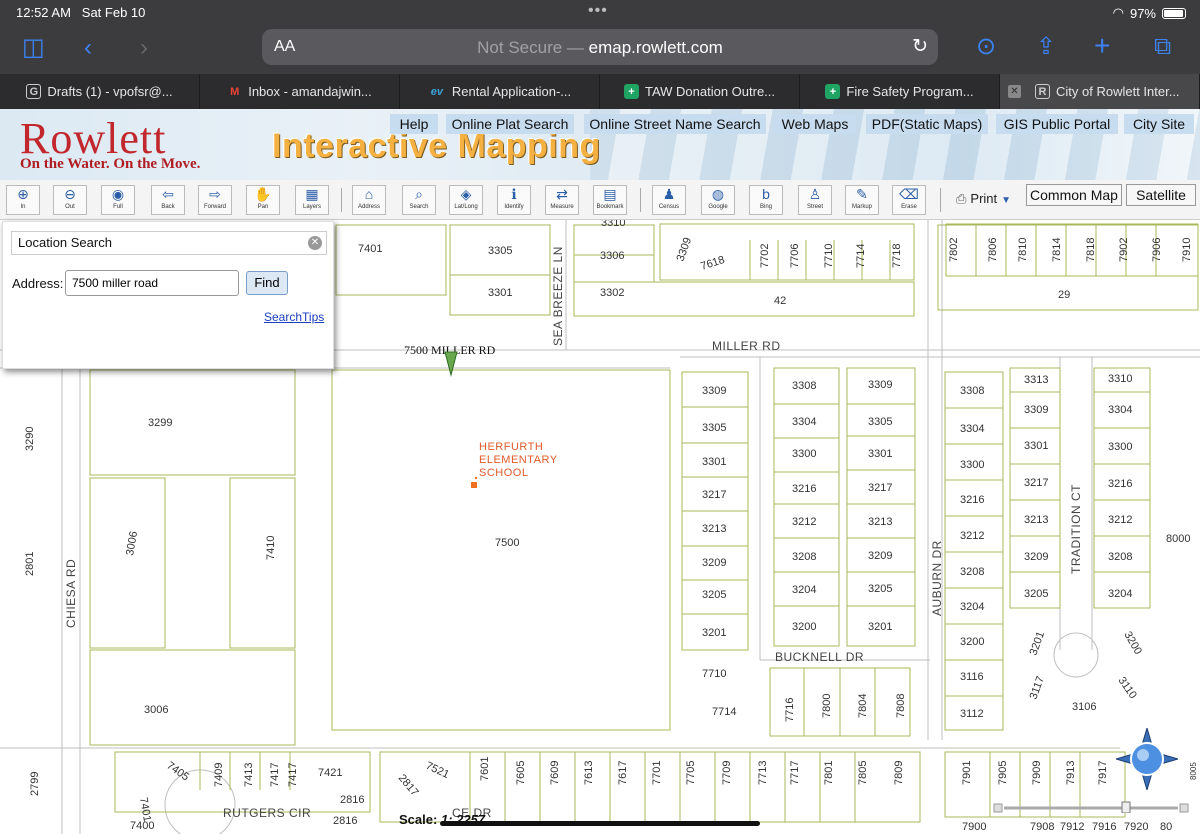 This screenshot has height=834, width=1200. What do you see at coordinates (369, 200) in the screenshot?
I see `tool-address: ⌂ Address` at bounding box center [369, 200].